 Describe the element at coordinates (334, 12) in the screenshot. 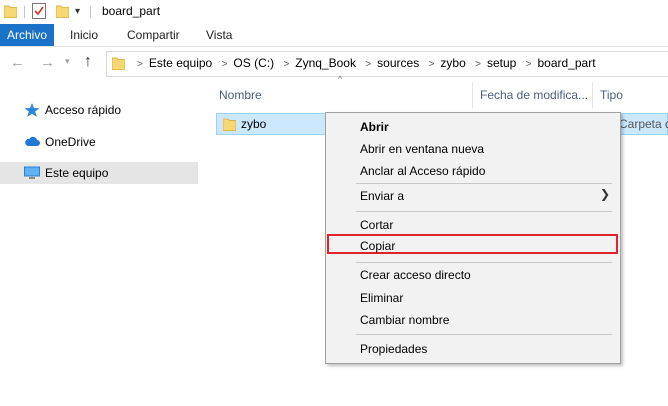

I see `title-bar: ▾ board_part` at that location.